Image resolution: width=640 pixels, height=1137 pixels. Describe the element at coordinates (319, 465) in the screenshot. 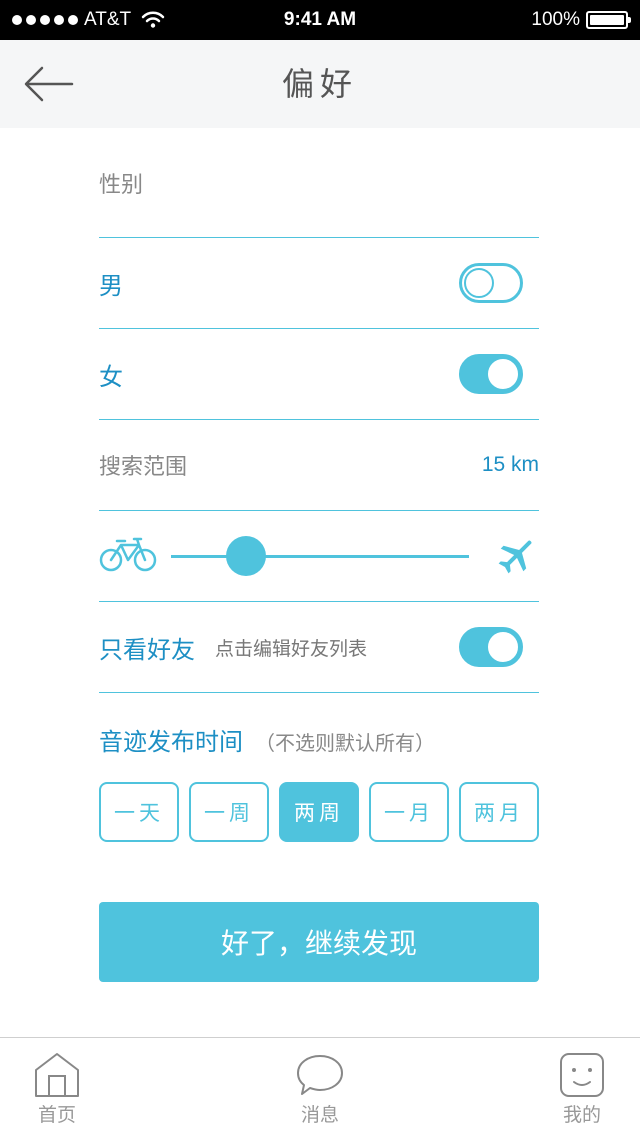

I see `search-range-row: 搜索范围 15 km` at that location.